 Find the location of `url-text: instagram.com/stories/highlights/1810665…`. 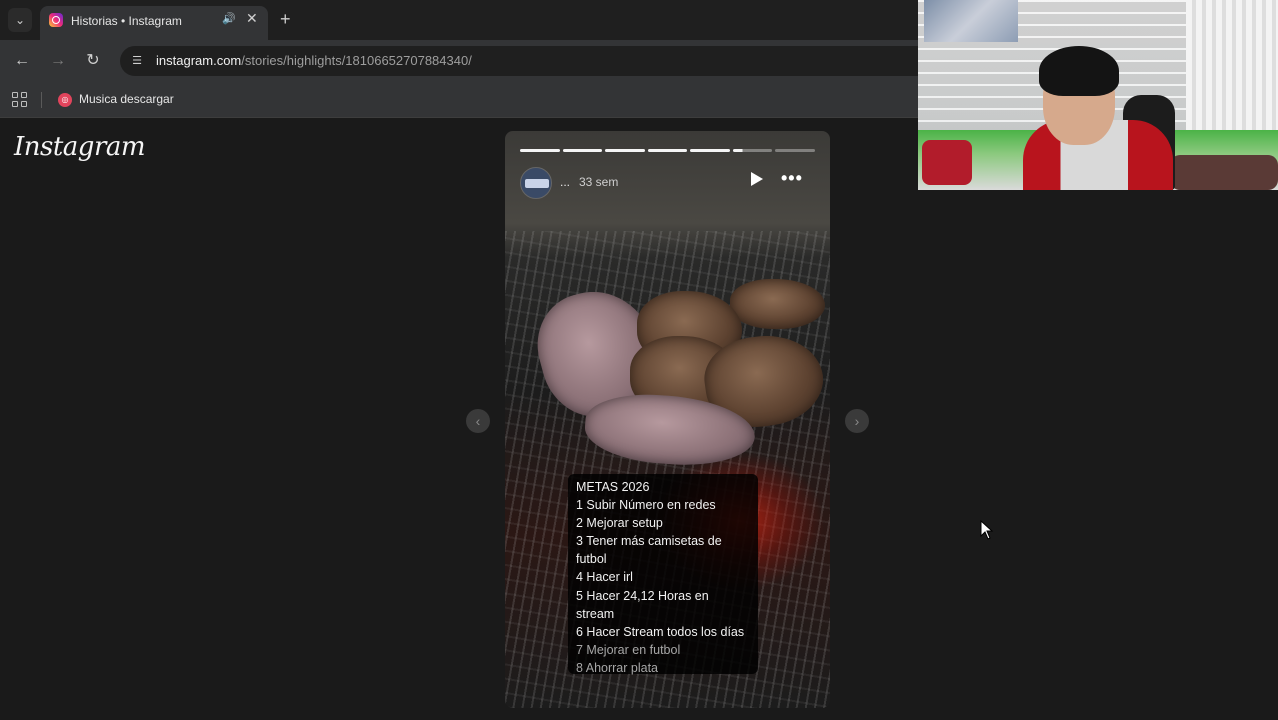

url-text: instagram.com/stories/highlights/1810665… is located at coordinates (314, 60).